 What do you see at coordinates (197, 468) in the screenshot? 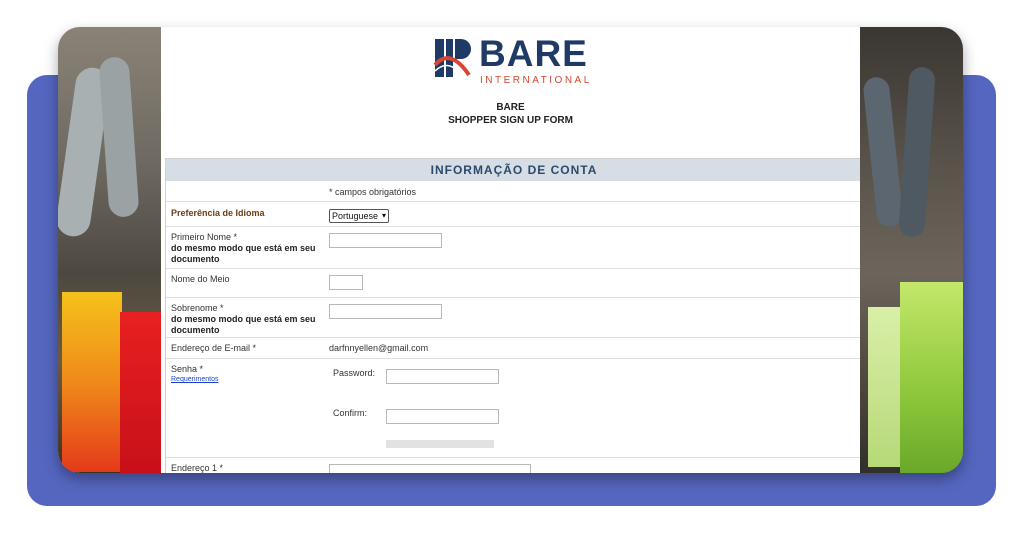
I see `address1-label: Endereço 1 *` at bounding box center [197, 468].